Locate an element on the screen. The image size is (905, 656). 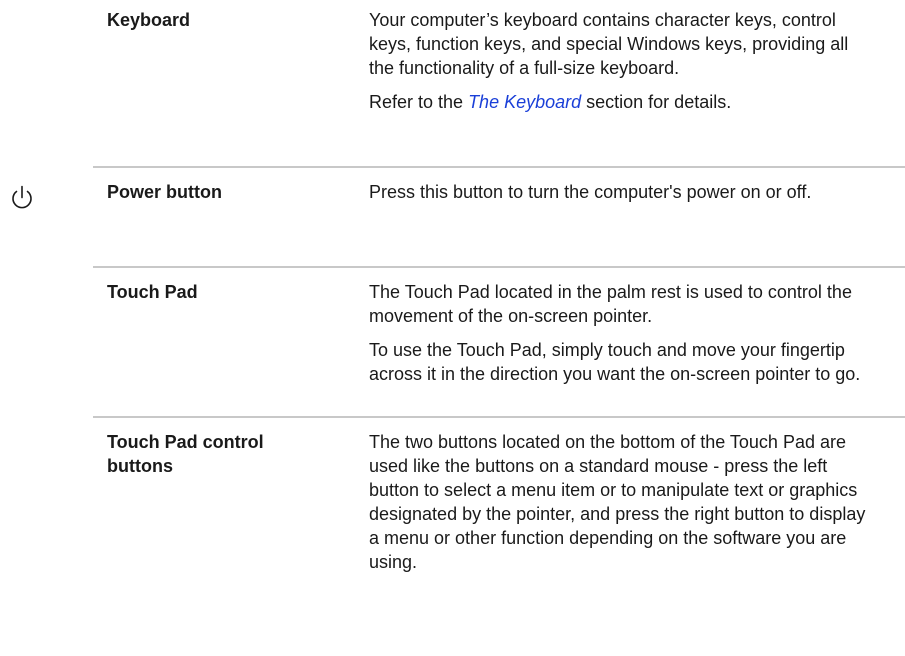
desc-keyboard-prefix: Refer to the is located at coordinates (419, 102).